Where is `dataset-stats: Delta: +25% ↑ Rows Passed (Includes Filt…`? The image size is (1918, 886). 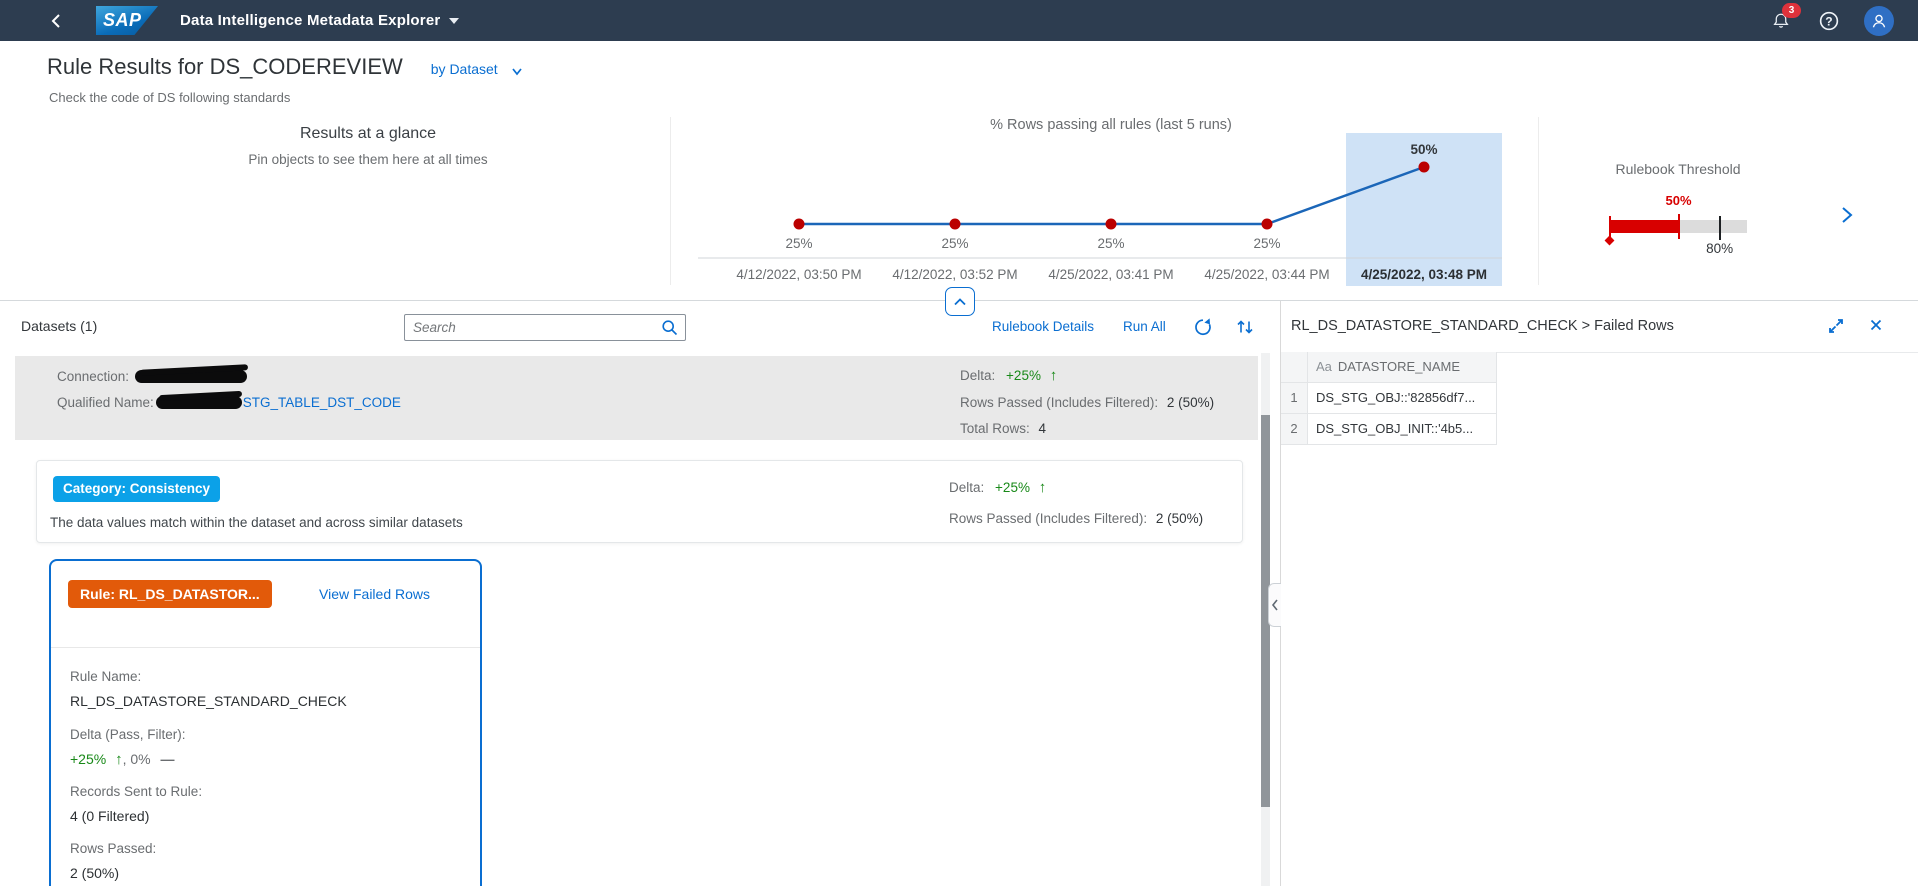
dataset-stats: Delta: +25% ↑ Rows Passed (Includes Filt… is located at coordinates (1087, 403).